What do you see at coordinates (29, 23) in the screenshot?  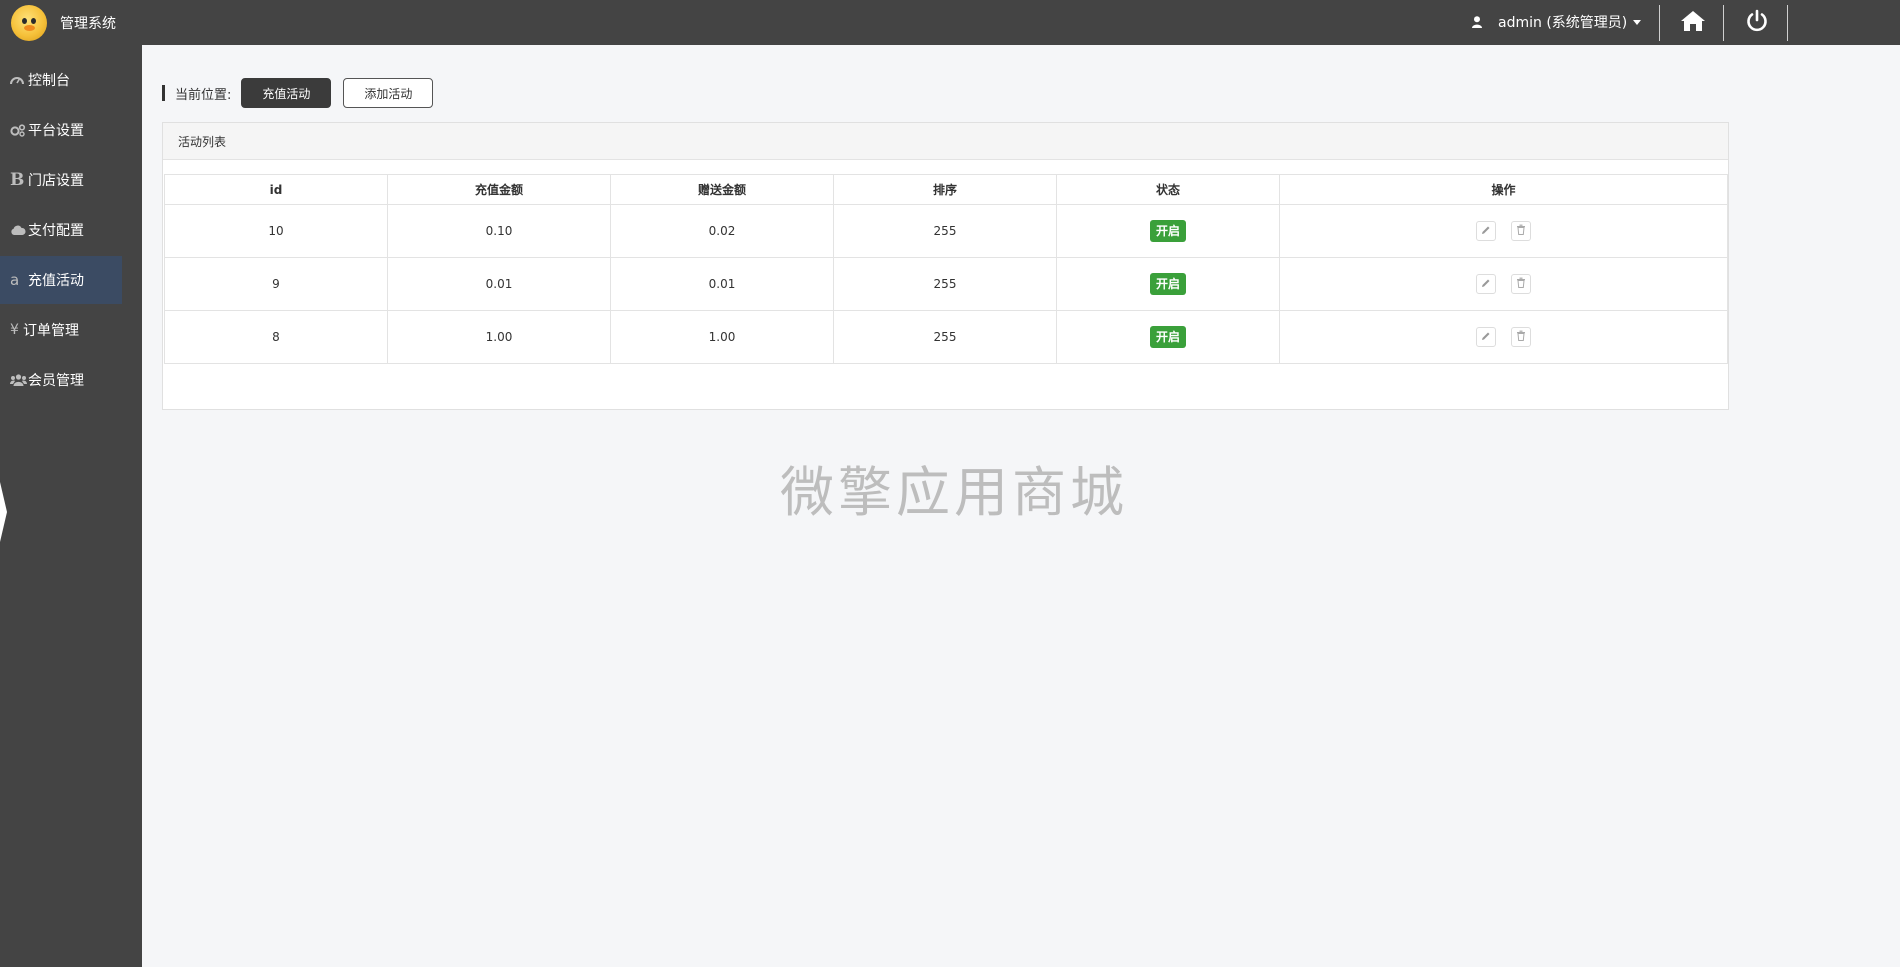 I see `logo` at bounding box center [29, 23].